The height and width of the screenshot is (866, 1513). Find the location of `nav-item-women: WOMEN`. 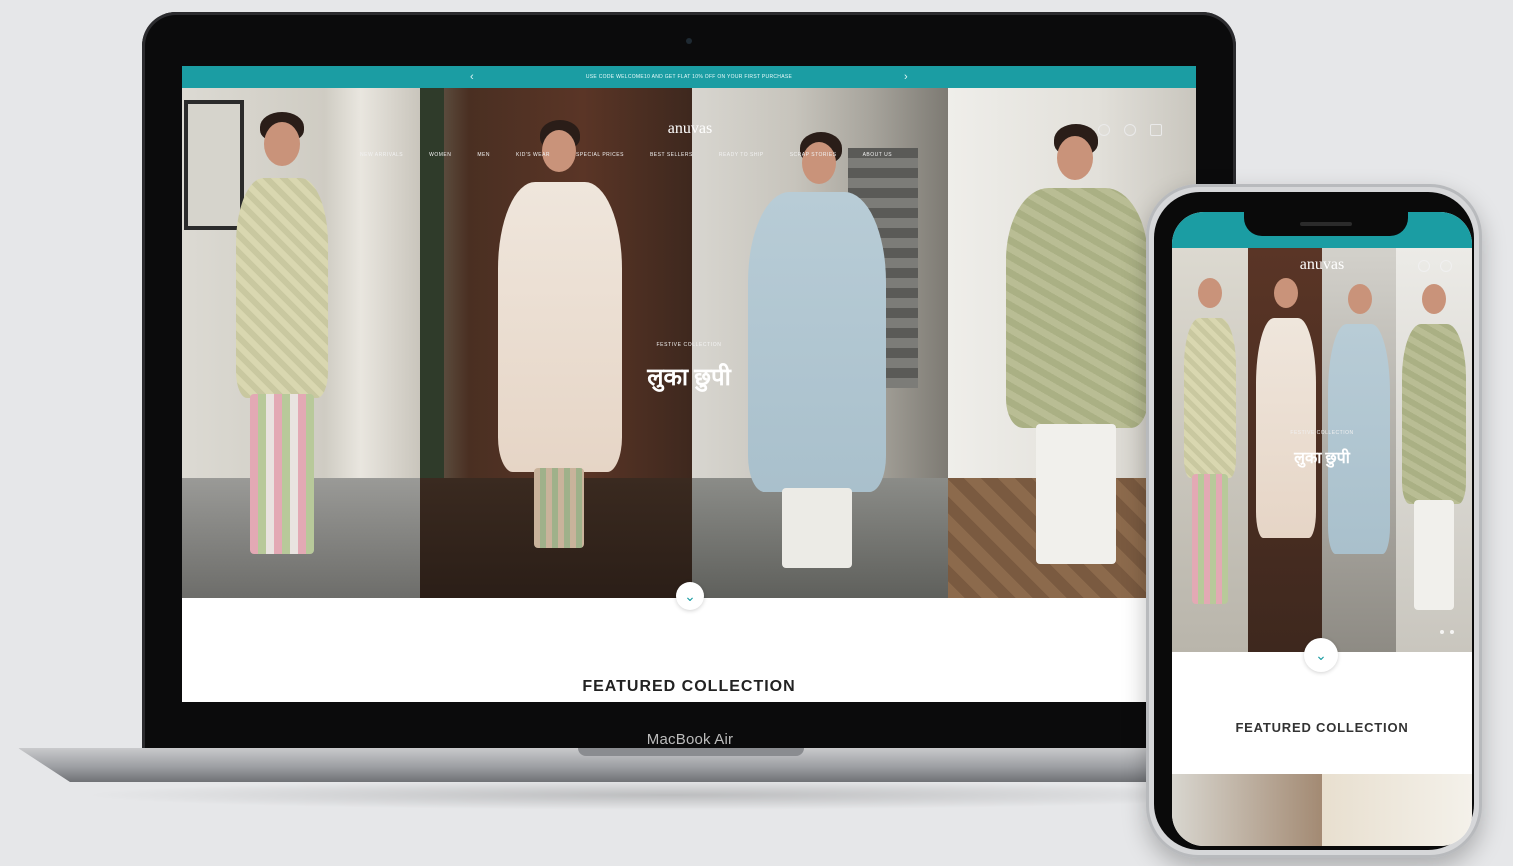

nav-item-women: WOMEN is located at coordinates (440, 155).